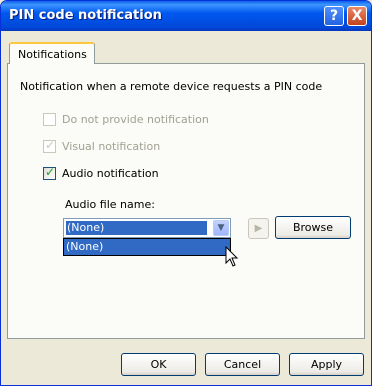 The width and height of the screenshot is (372, 386). I want to click on play-icon: ▶, so click(258, 228).